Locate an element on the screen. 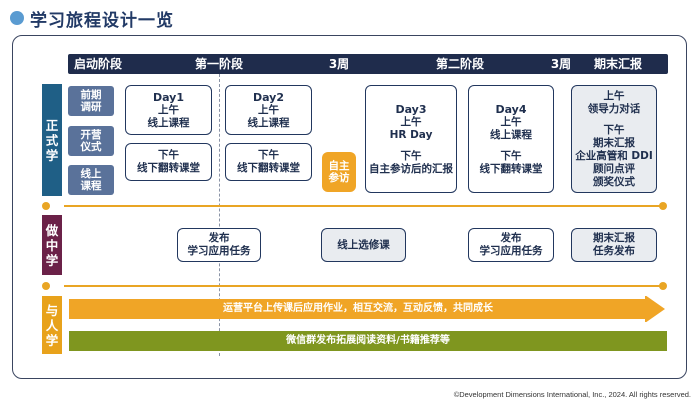  wechat-bar: 微信群发布拓展阅读资料/书籍推荐等 is located at coordinates (368, 341).